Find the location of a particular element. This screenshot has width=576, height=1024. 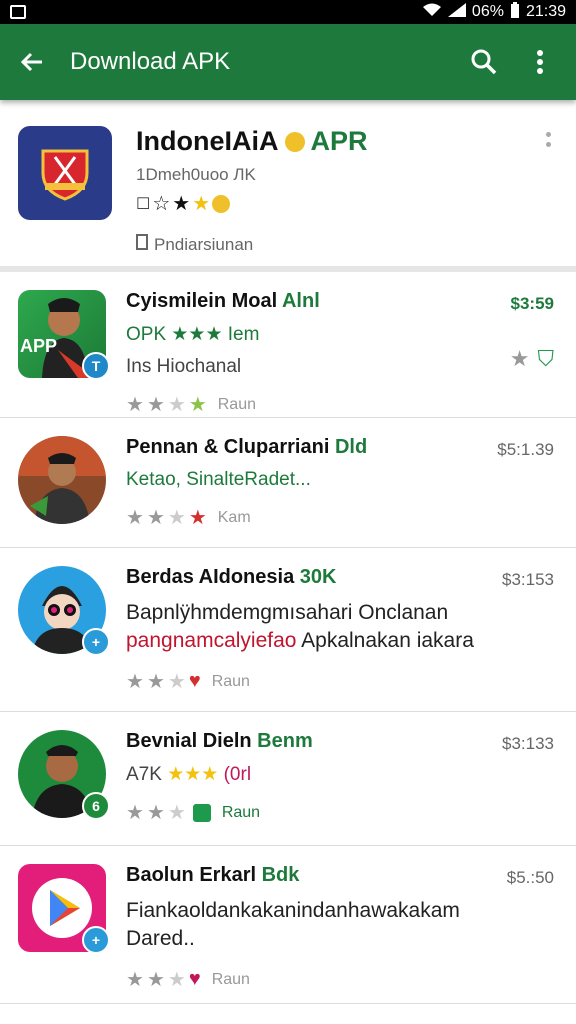

wifi-icon is located at coordinates (432, 12).